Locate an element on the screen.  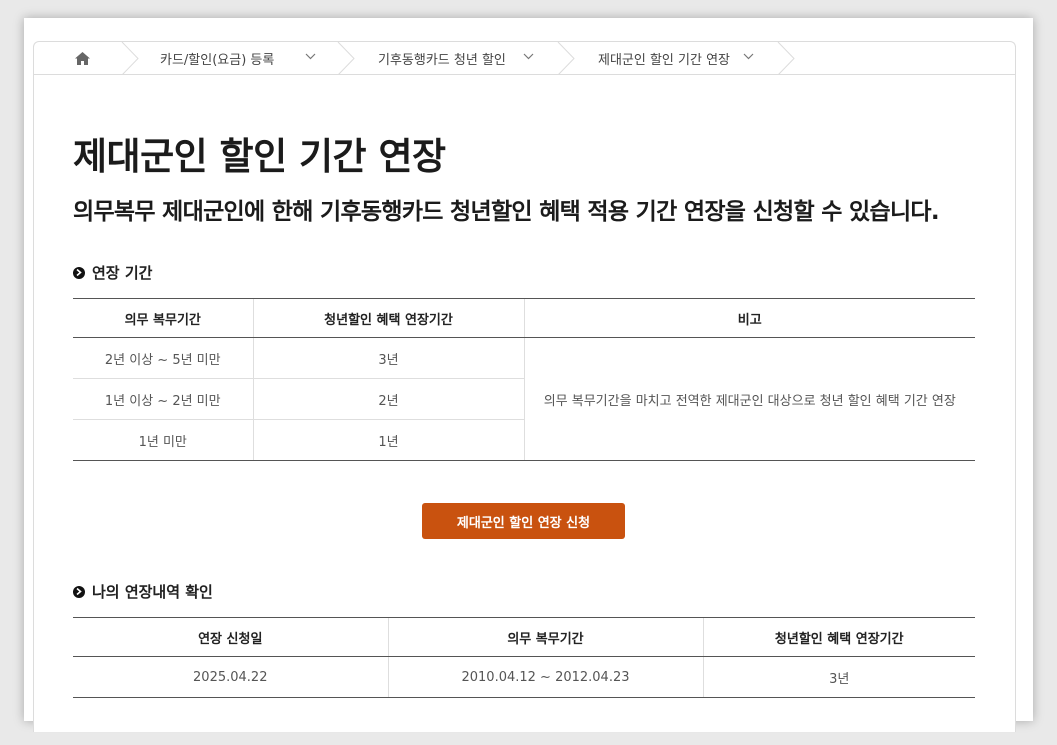
breadcrumb-item-veteran-extension: 제대군인 할인 기간 연장 is located at coordinates (667, 58).